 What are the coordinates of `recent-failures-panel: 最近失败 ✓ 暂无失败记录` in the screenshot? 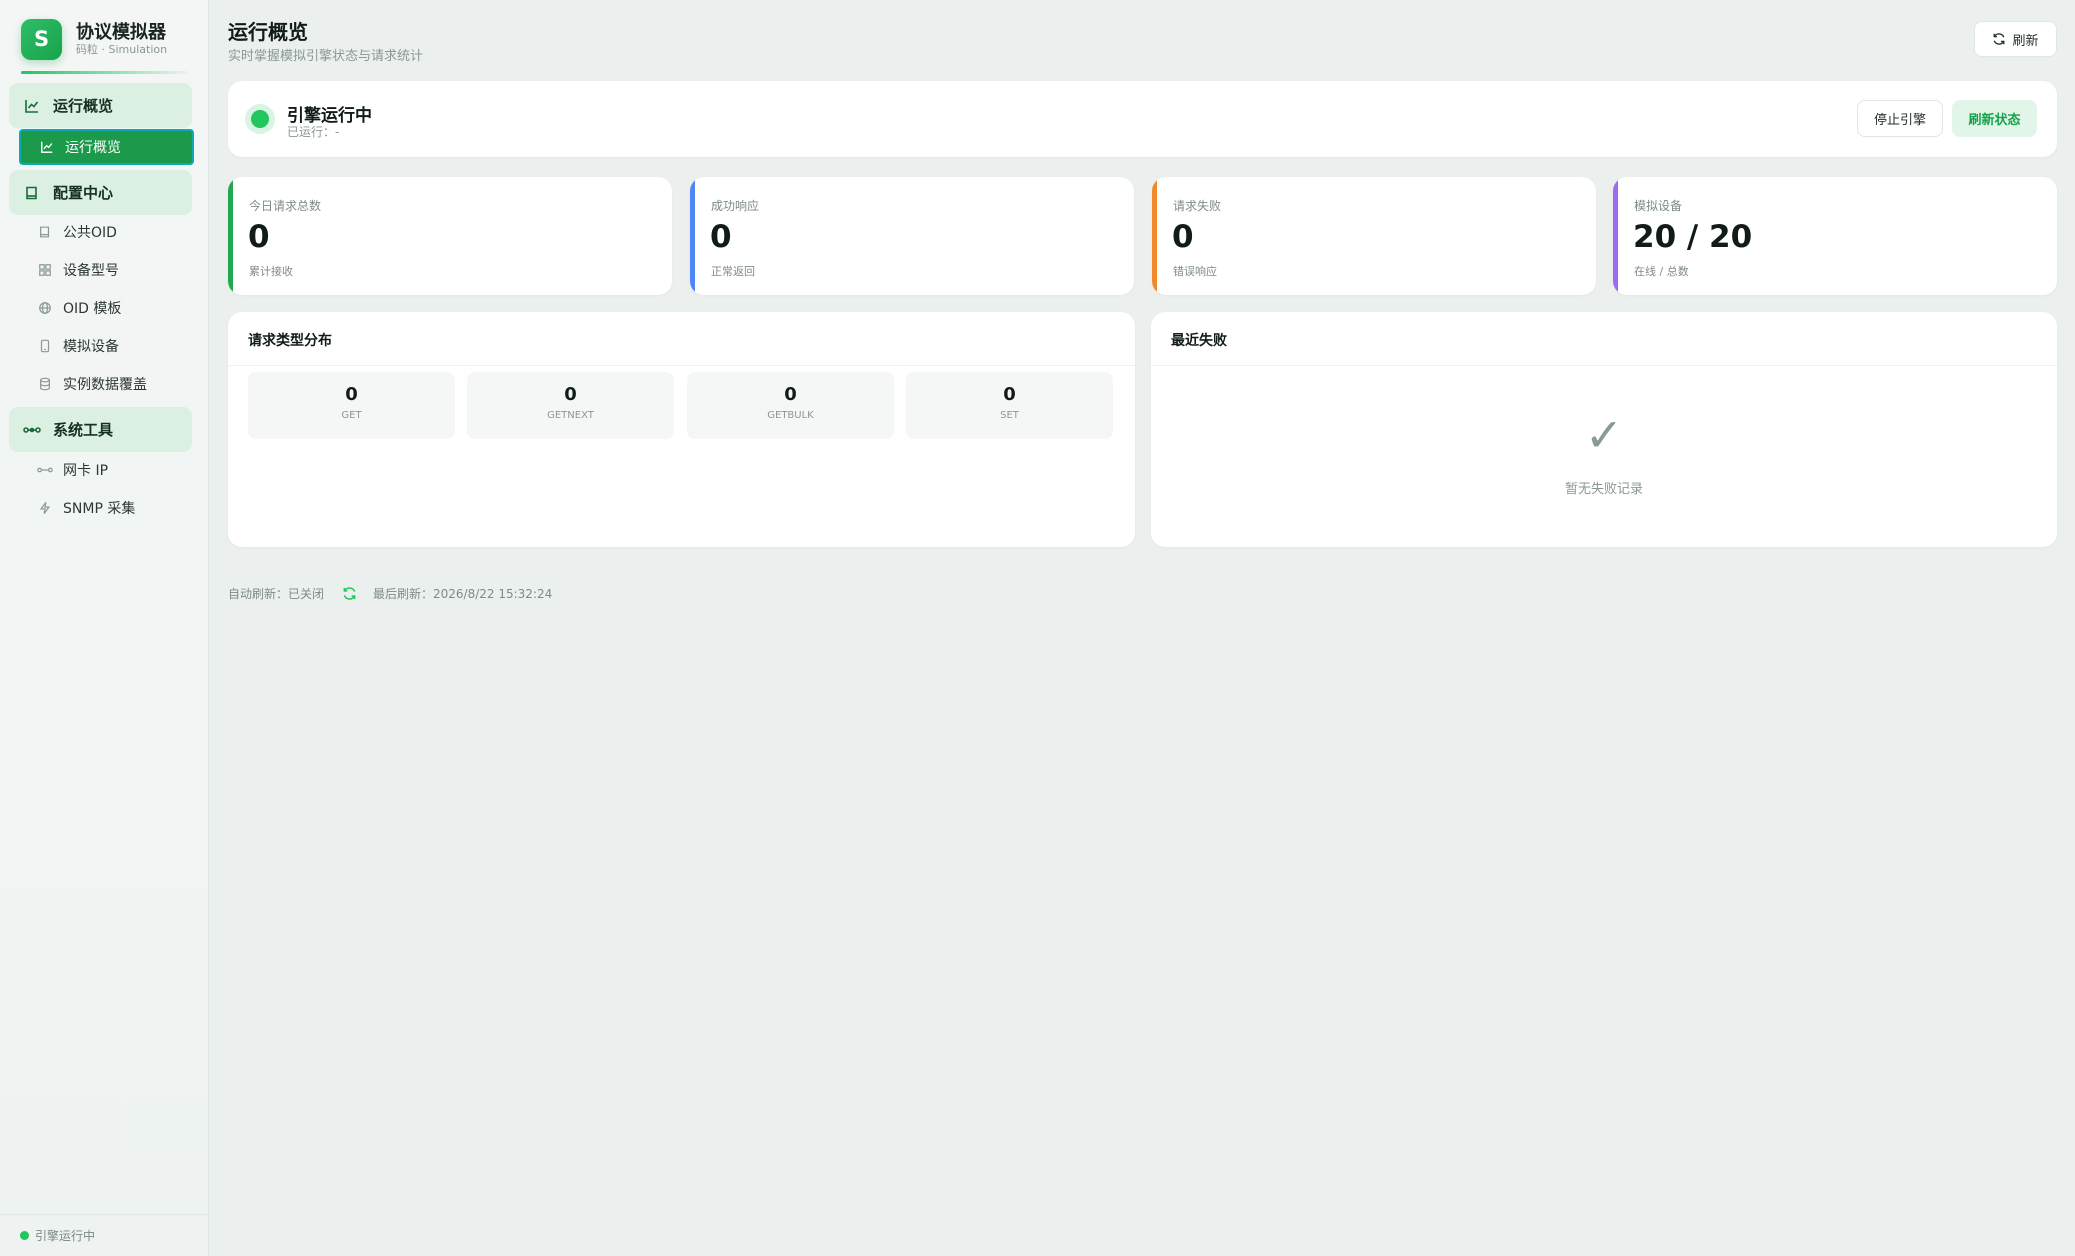 It's located at (1604, 429).